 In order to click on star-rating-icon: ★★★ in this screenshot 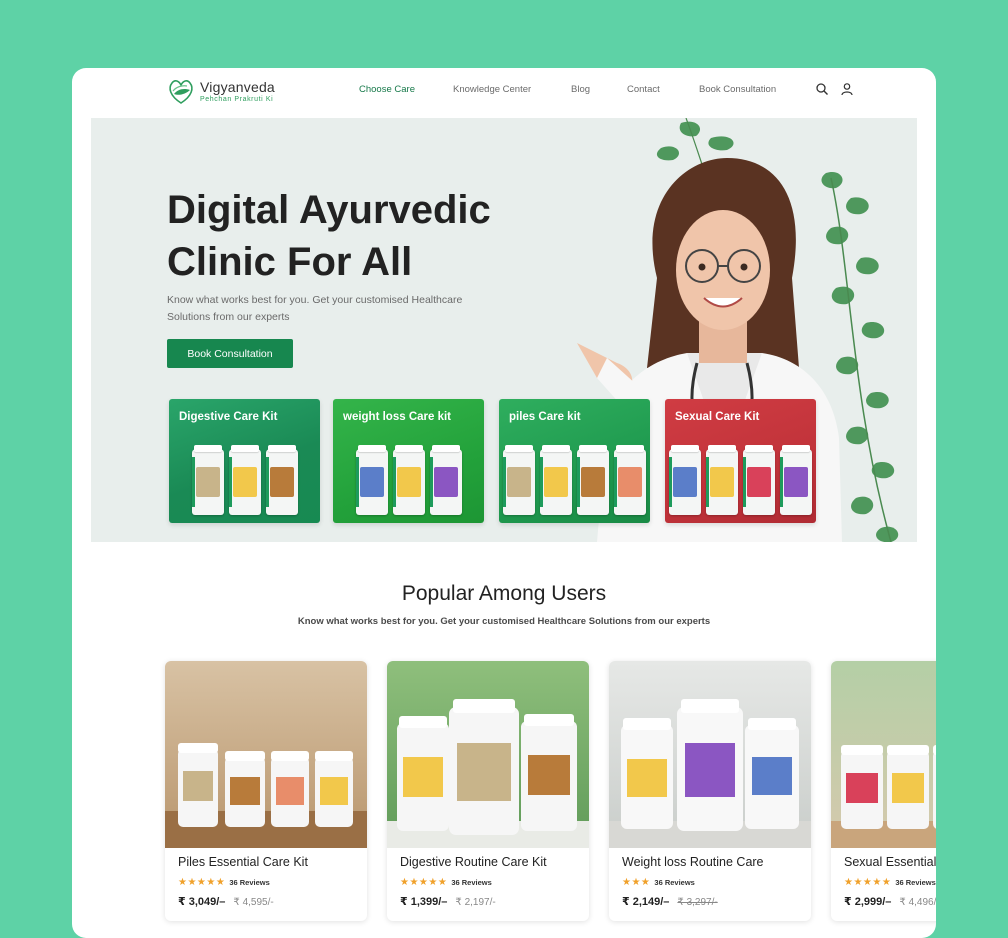, I will do `click(636, 882)`.